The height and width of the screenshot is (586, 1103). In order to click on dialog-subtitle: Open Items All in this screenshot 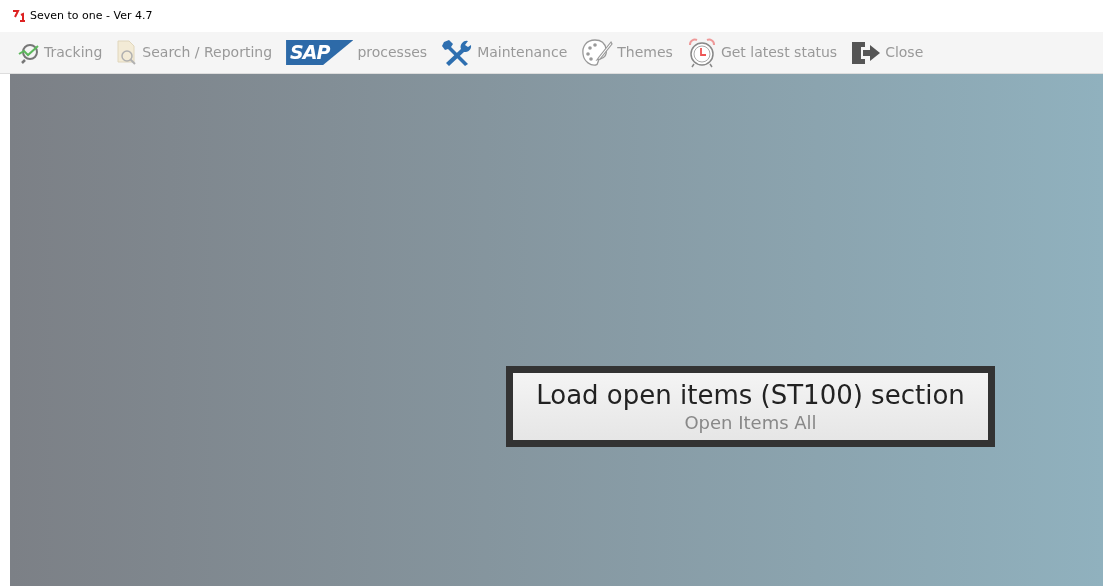, I will do `click(750, 422)`.